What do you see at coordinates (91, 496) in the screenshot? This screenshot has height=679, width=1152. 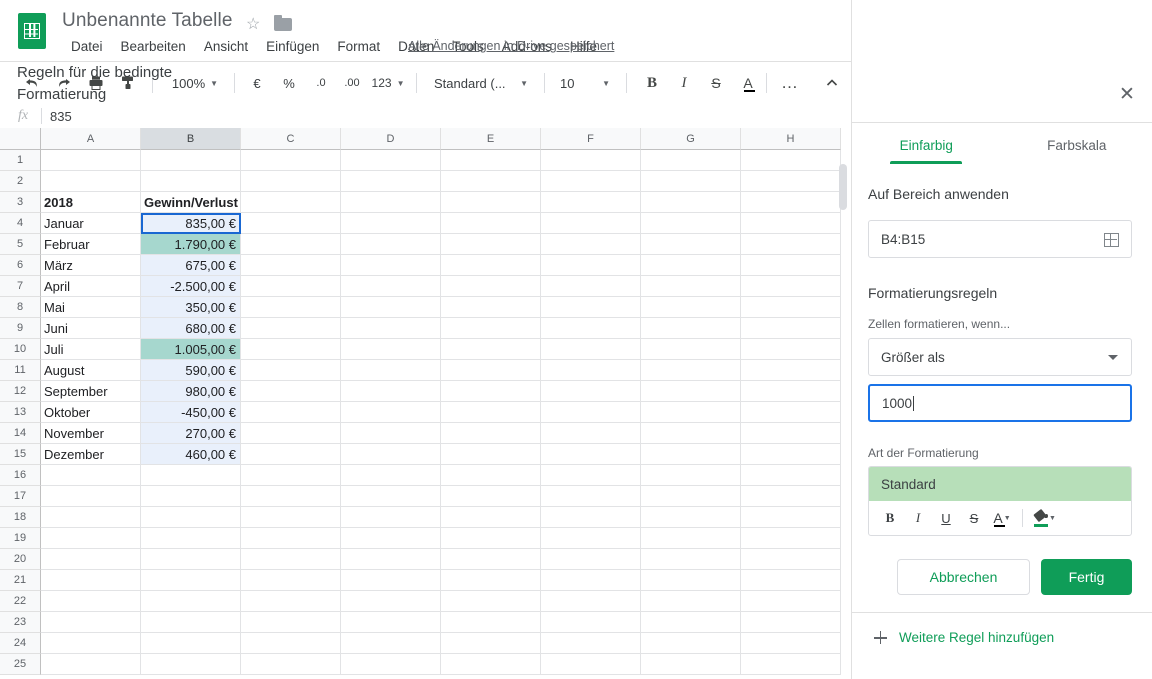 I see `cell-A17` at bounding box center [91, 496].